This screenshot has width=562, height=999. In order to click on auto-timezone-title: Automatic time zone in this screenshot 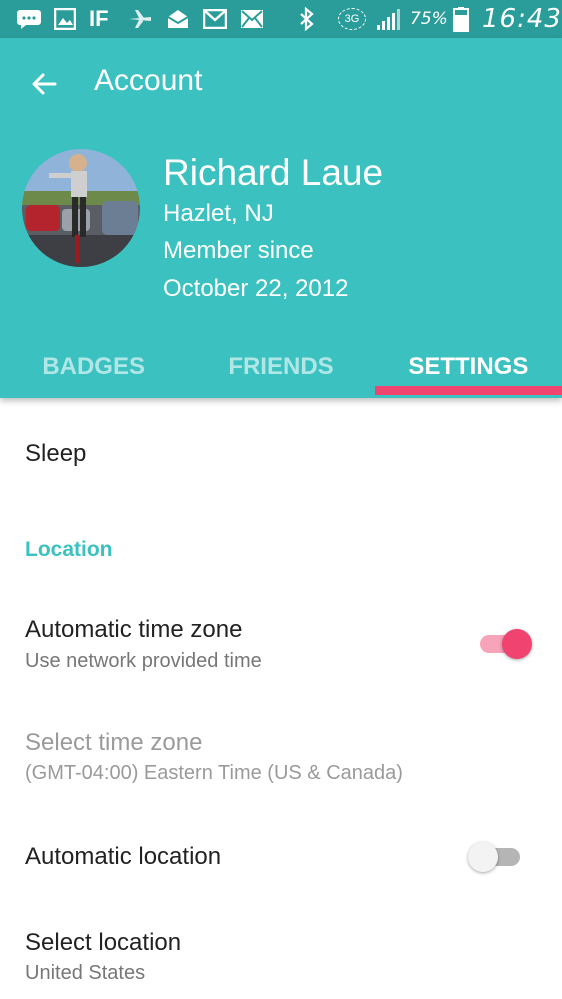, I will do `click(133, 630)`.